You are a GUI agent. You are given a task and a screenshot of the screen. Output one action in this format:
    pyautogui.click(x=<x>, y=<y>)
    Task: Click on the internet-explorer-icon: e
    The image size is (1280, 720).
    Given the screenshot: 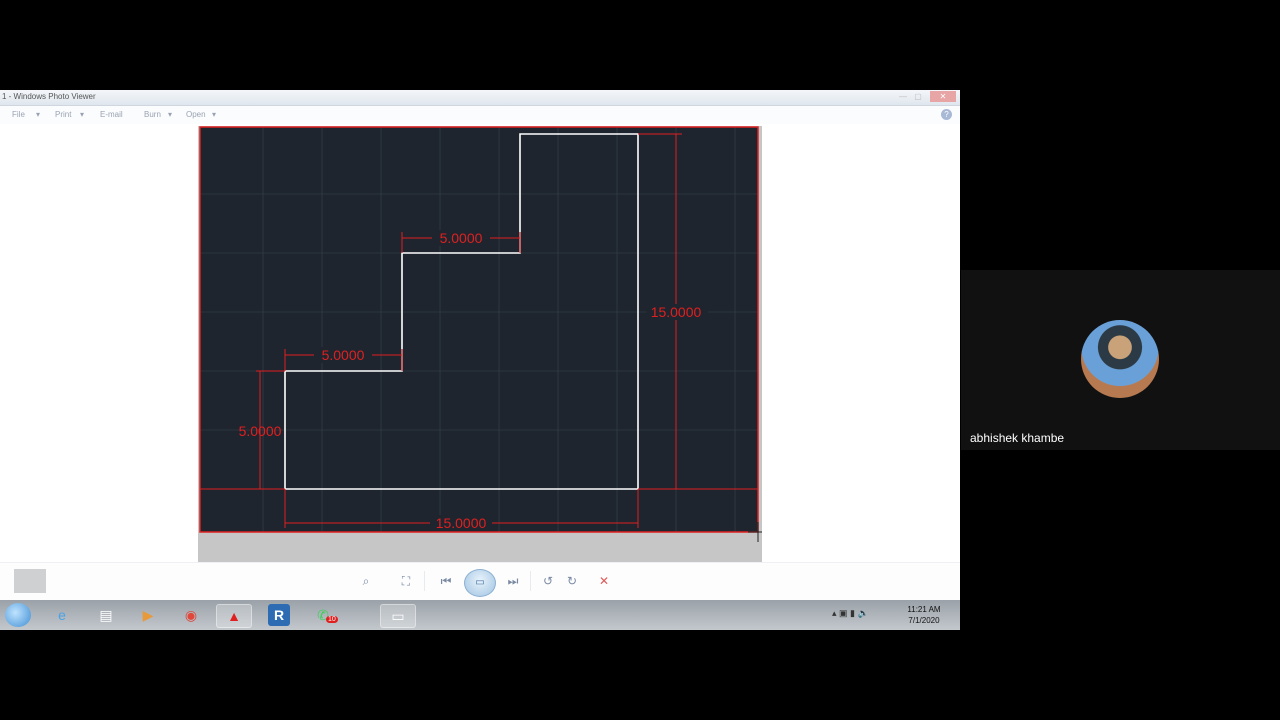 What is the action you would take?
    pyautogui.click(x=62, y=615)
    